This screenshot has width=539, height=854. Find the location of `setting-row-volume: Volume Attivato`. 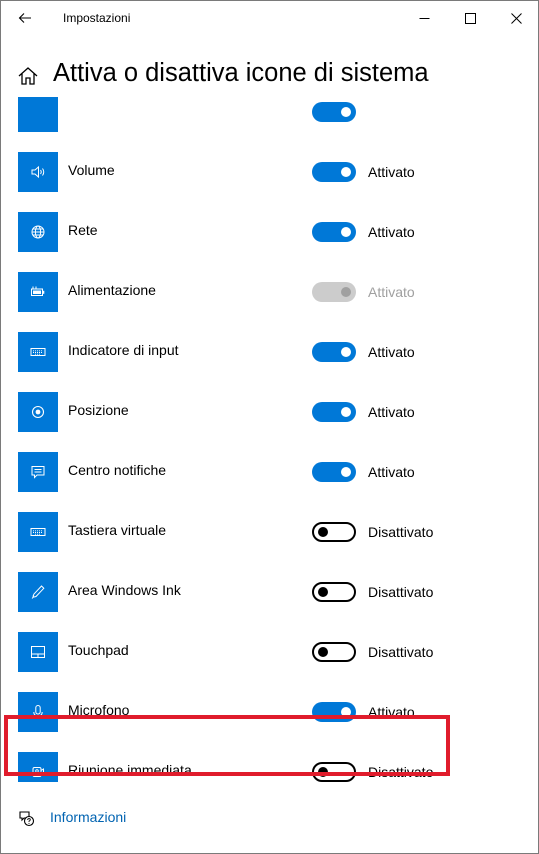

setting-row-volume: Volume Attivato is located at coordinates (269, 171).